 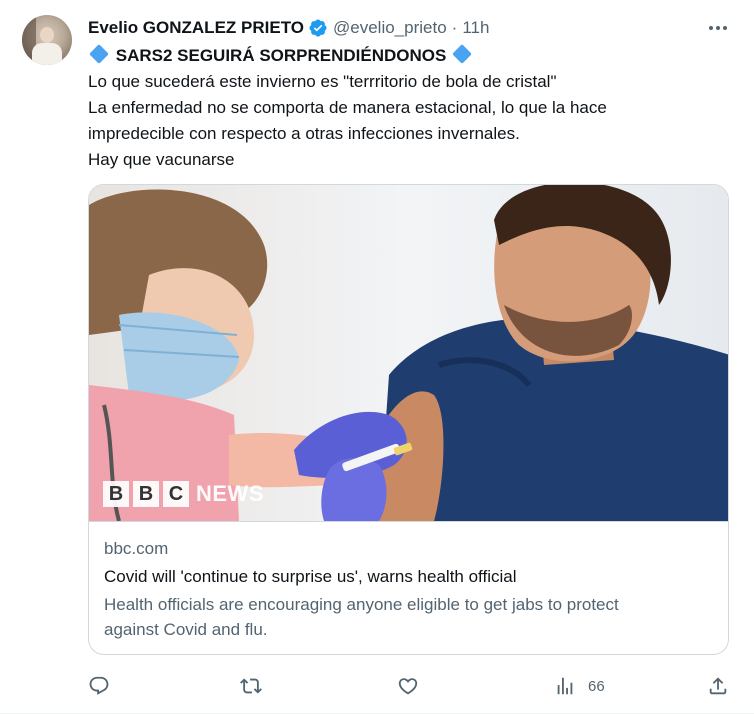 What do you see at coordinates (718, 28) in the screenshot?
I see `more-options-icon` at bounding box center [718, 28].